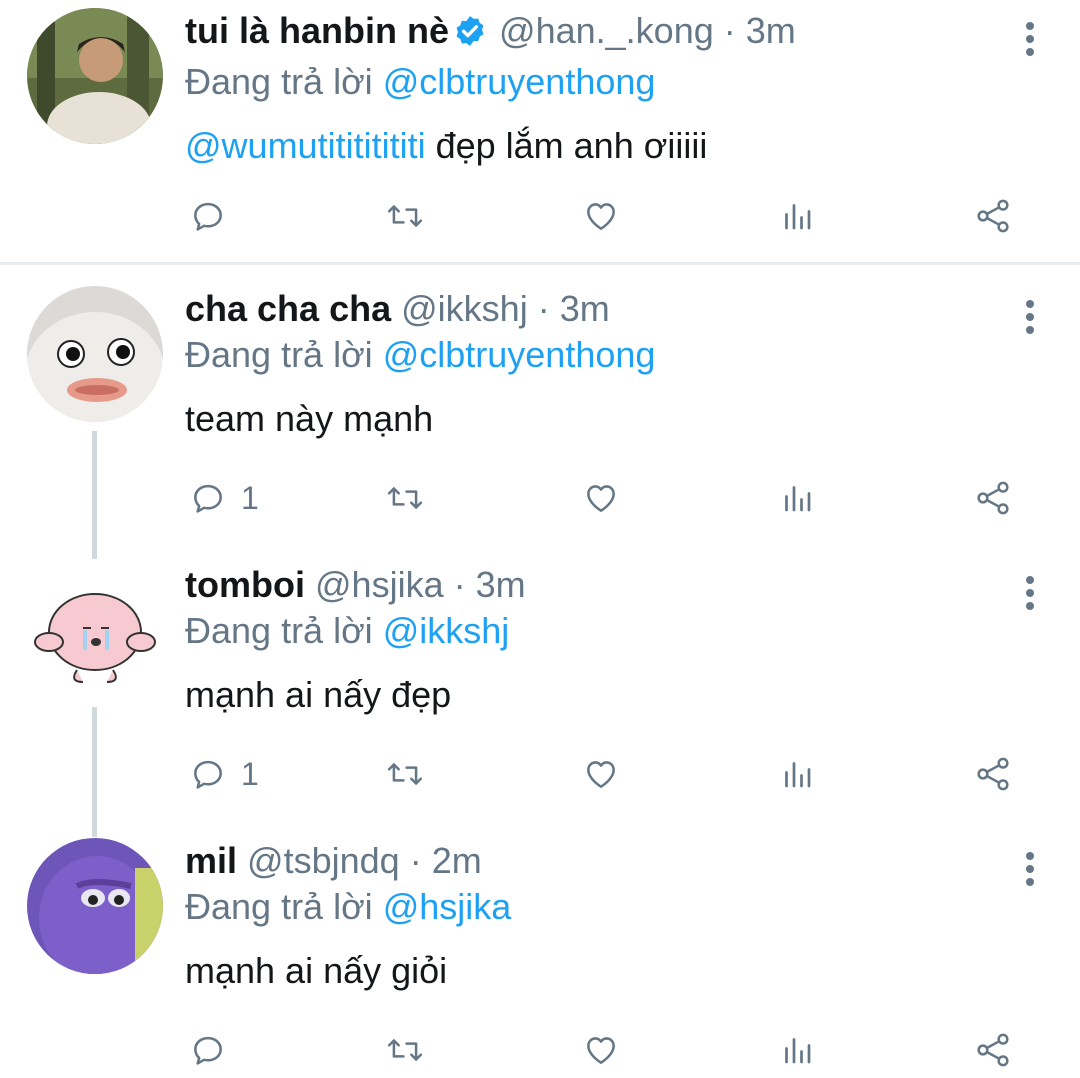 Image resolution: width=1080 pixels, height=1078 pixels. I want to click on tweet-header: tui là hanbin nè @han._.kong · 3m, so click(592, 33).